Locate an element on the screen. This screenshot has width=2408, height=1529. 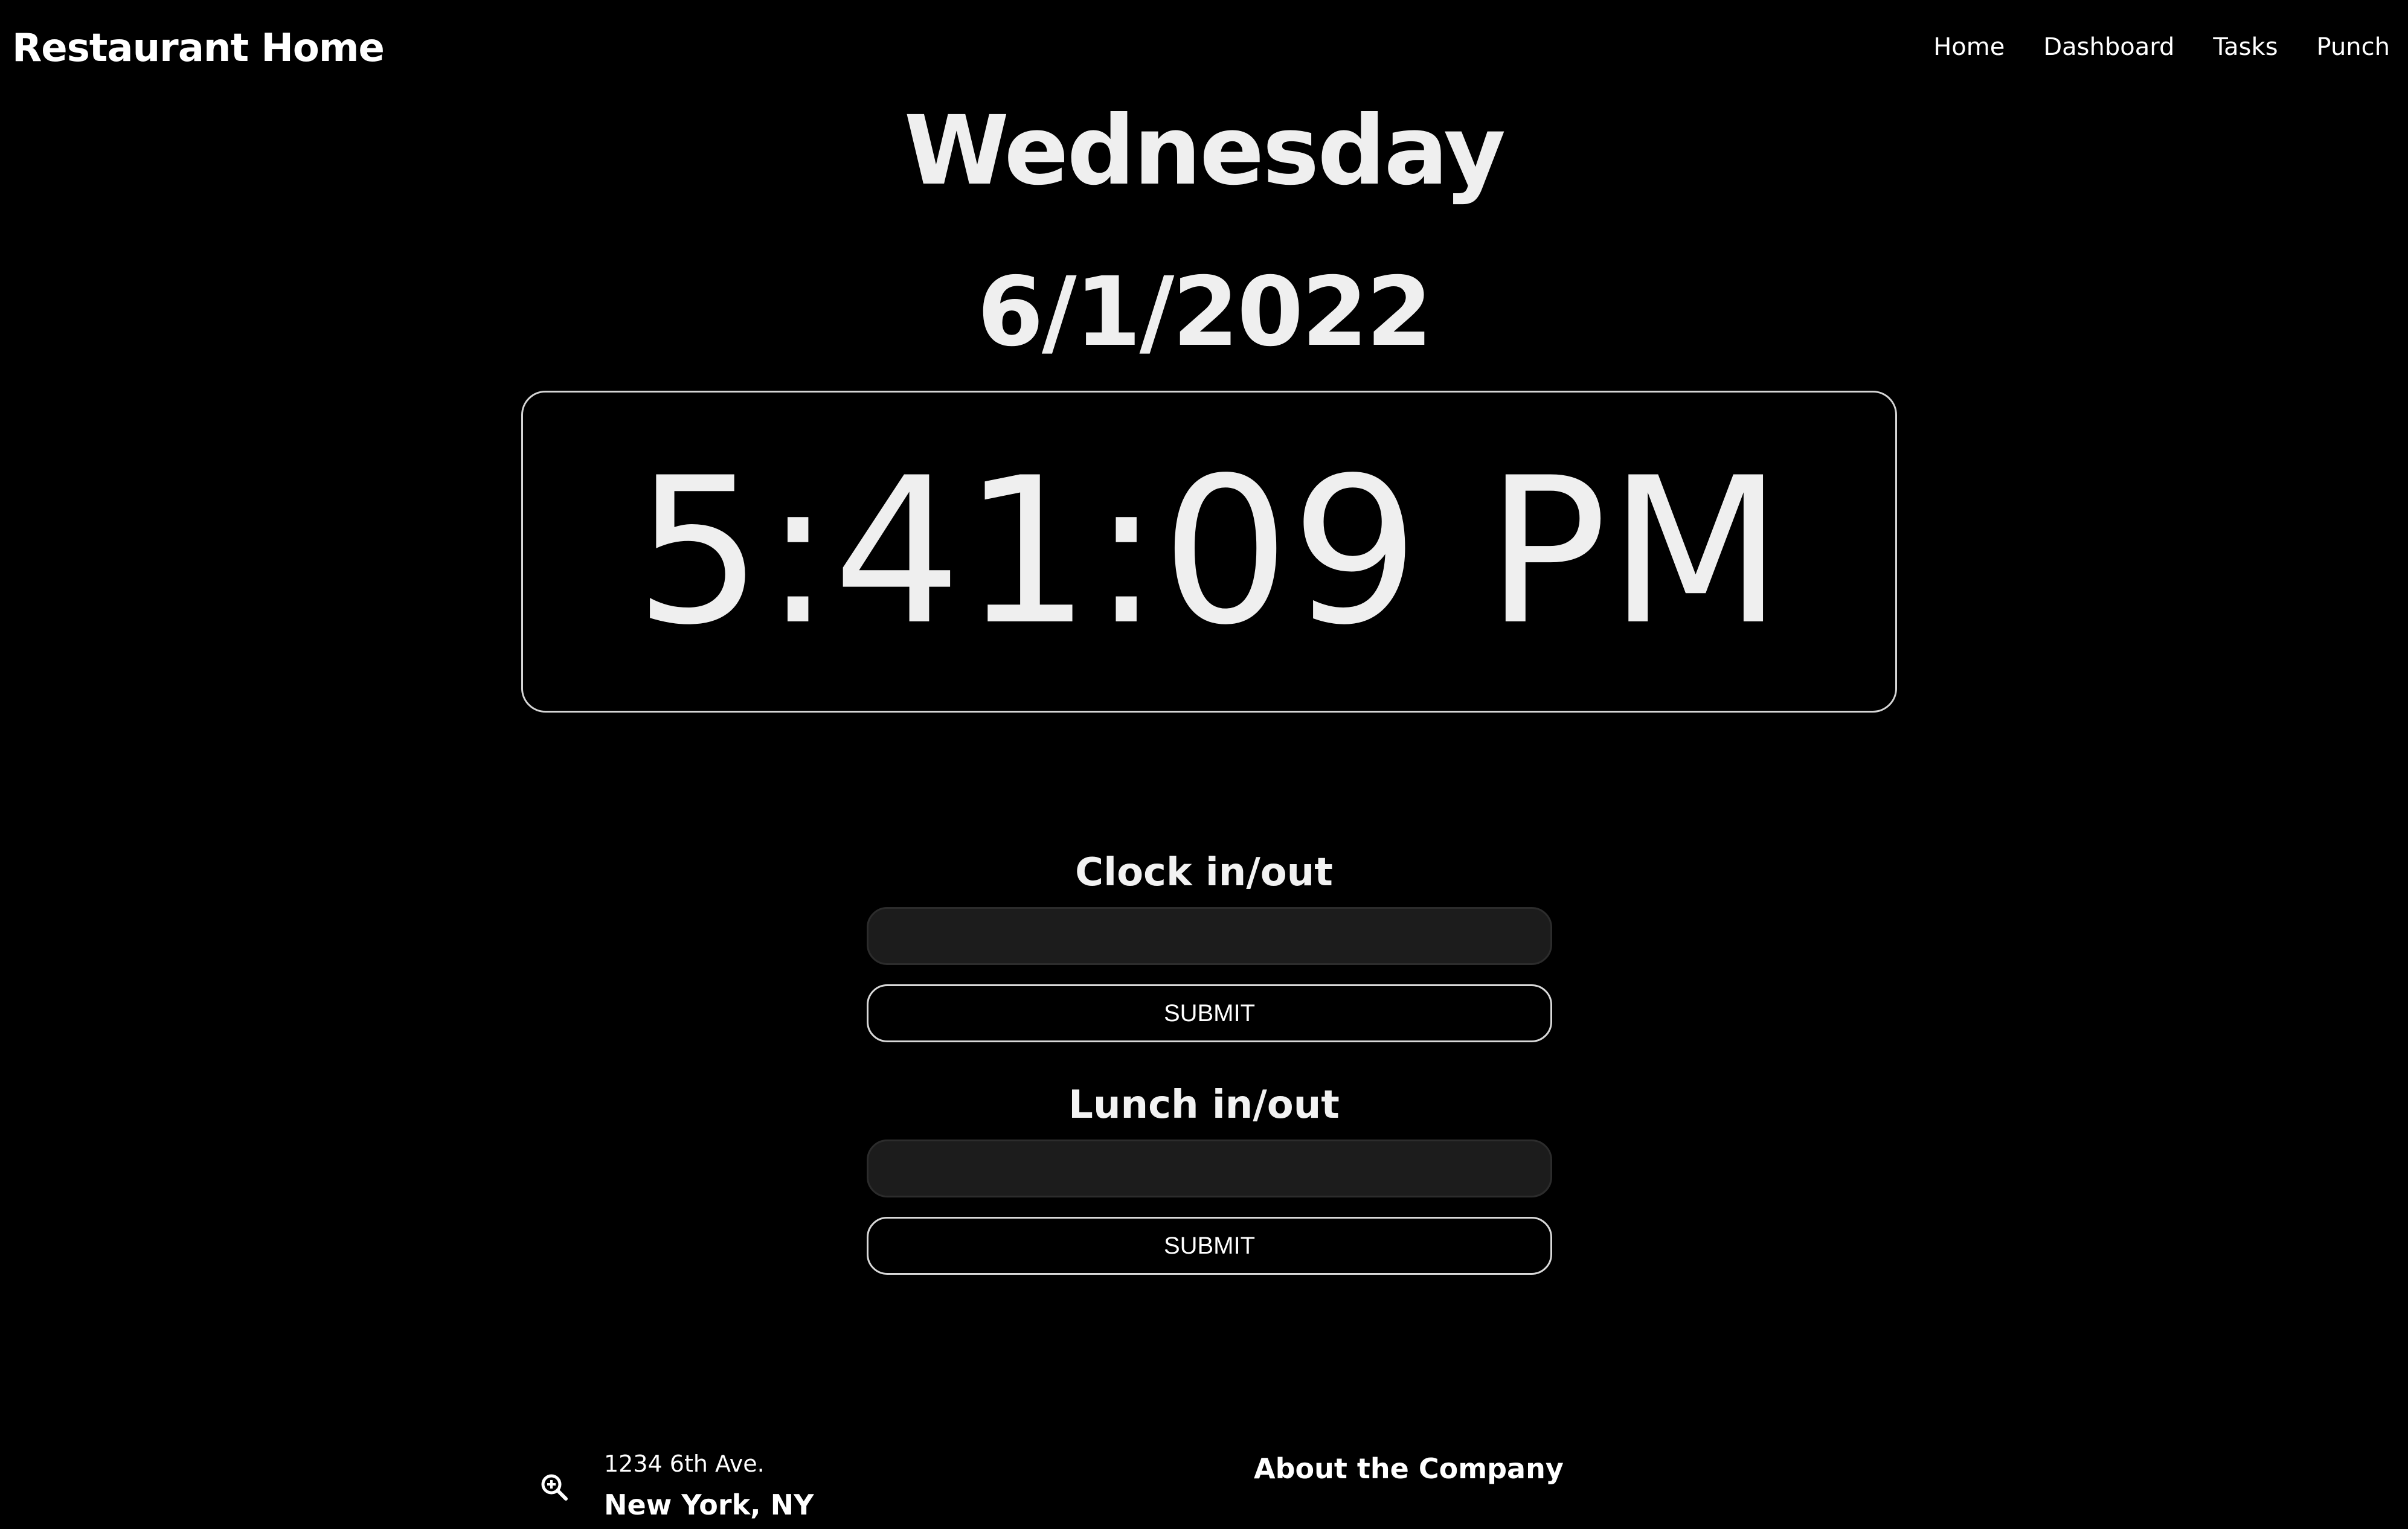
footer-address-street: 1234 6th Ave. is located at coordinates (685, 1463).